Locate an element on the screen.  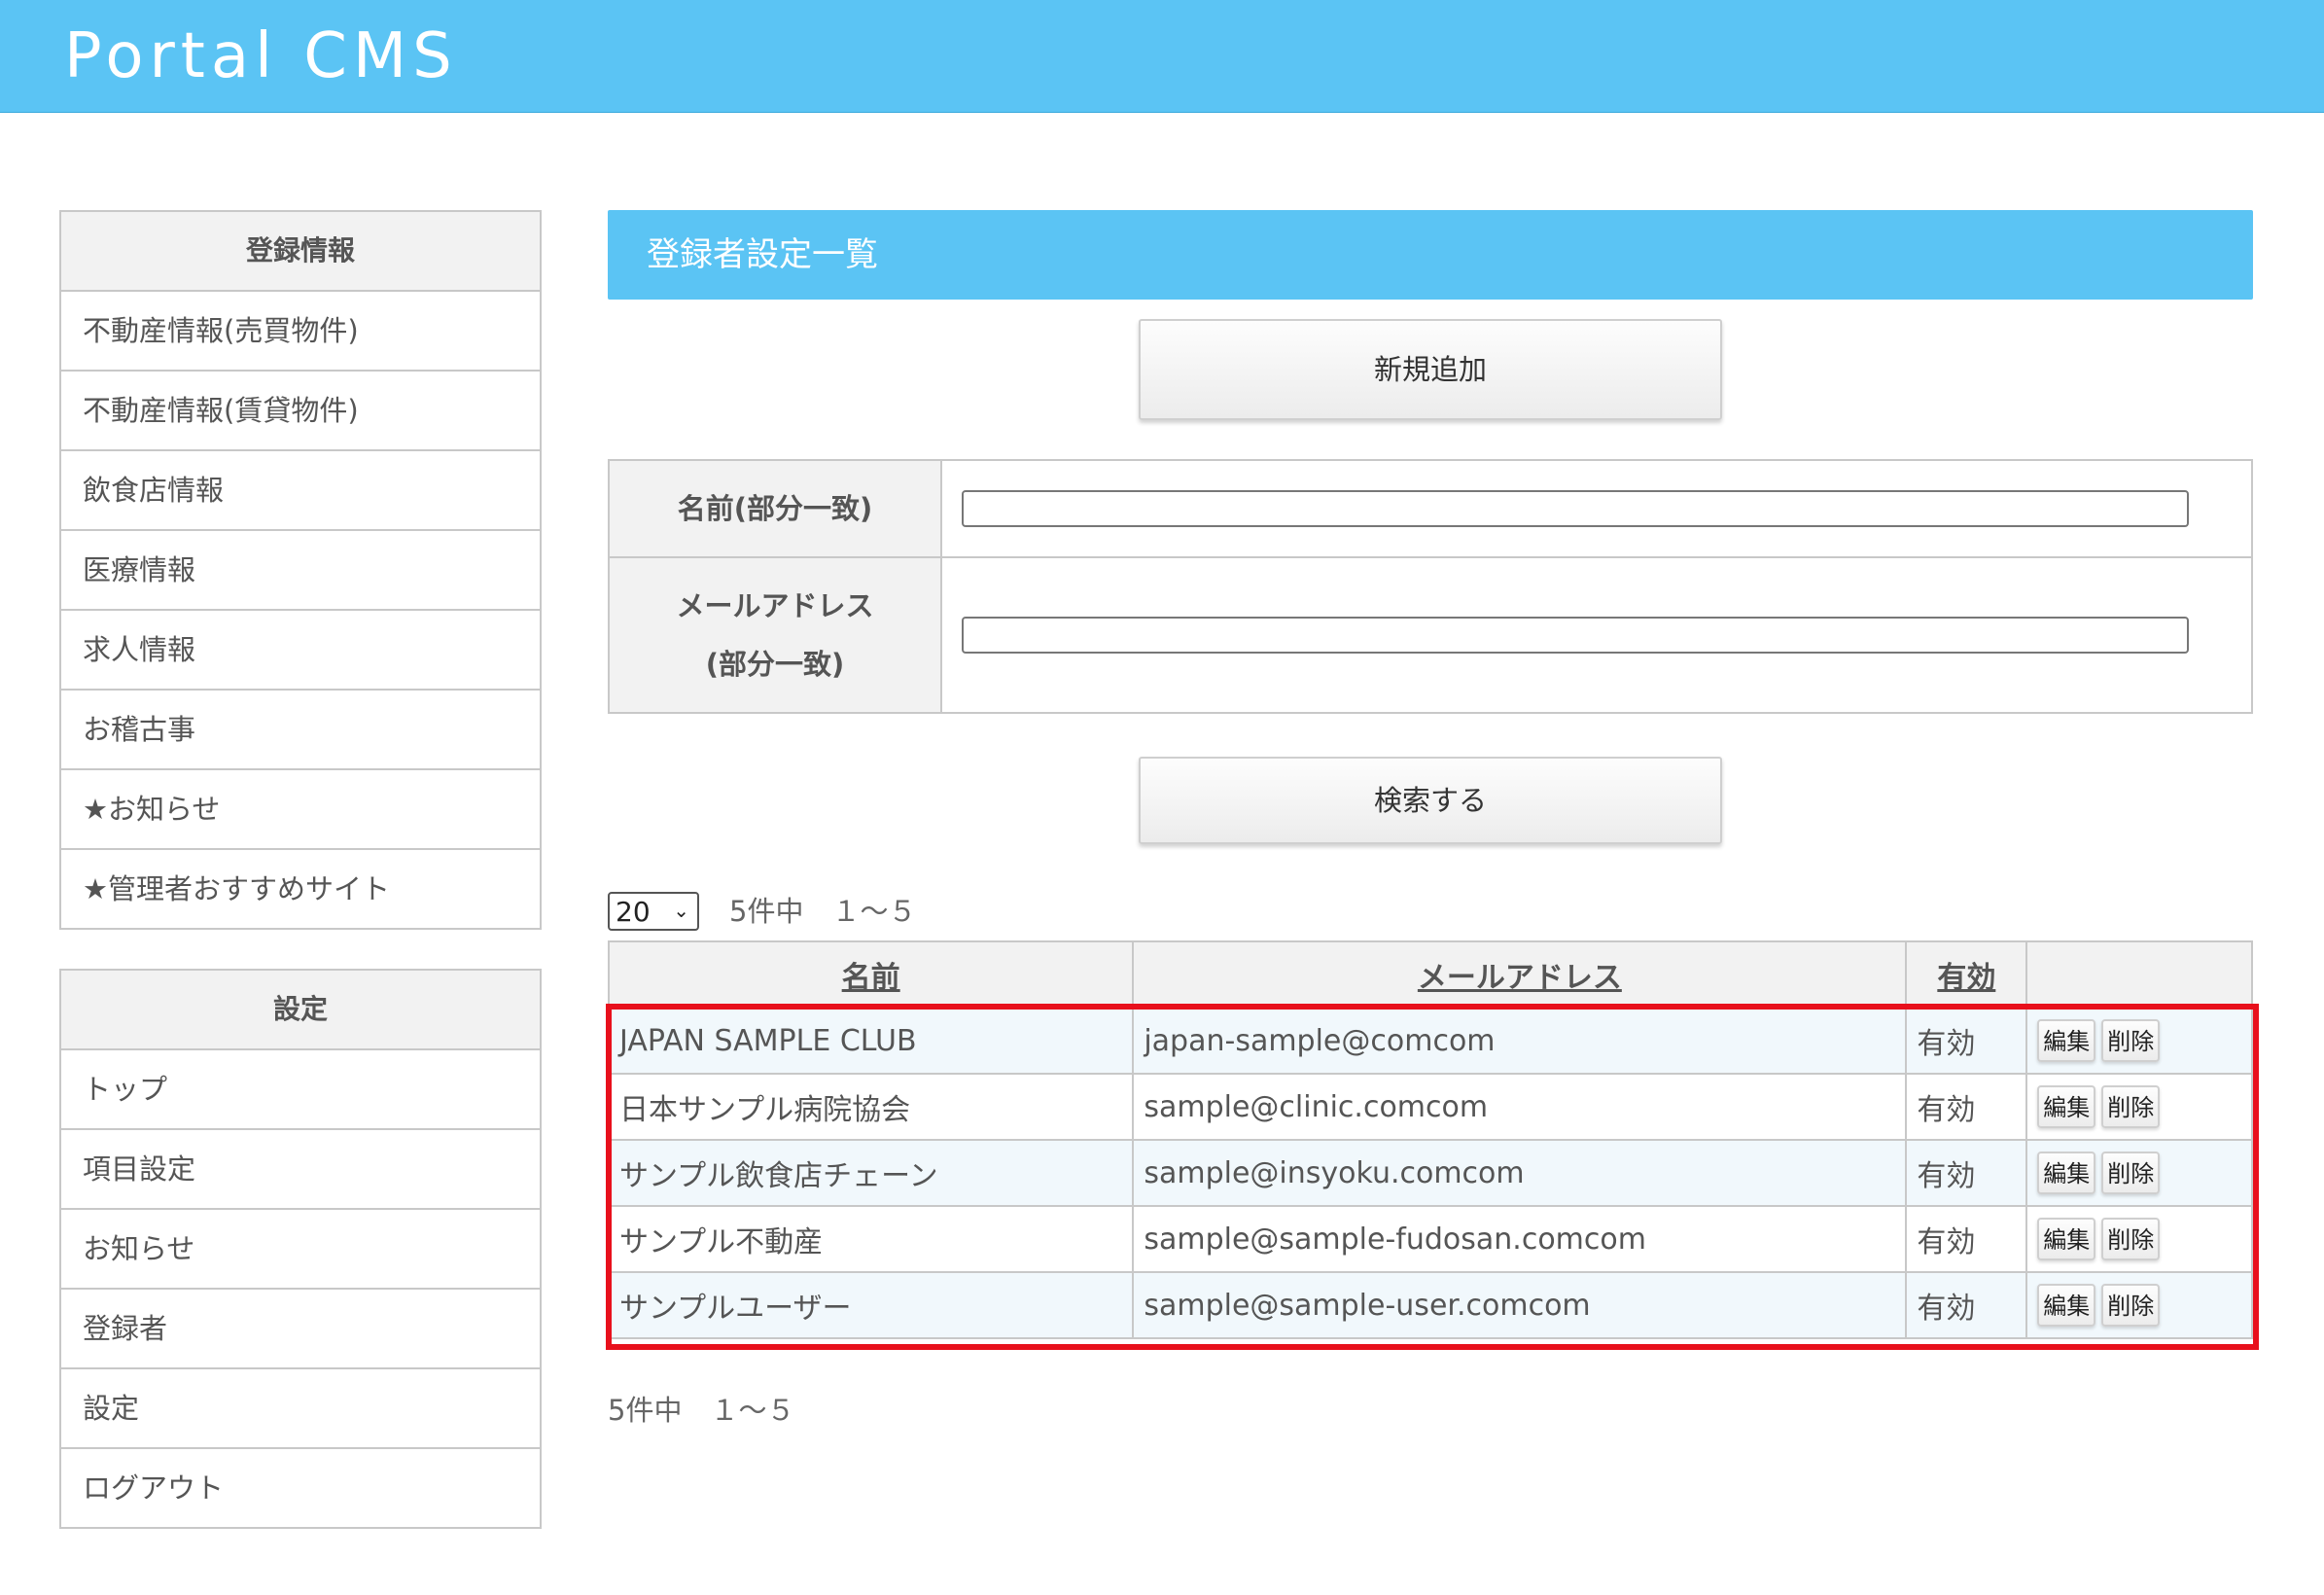
page-title: 登録者設定一覧 is located at coordinates (1430, 255).